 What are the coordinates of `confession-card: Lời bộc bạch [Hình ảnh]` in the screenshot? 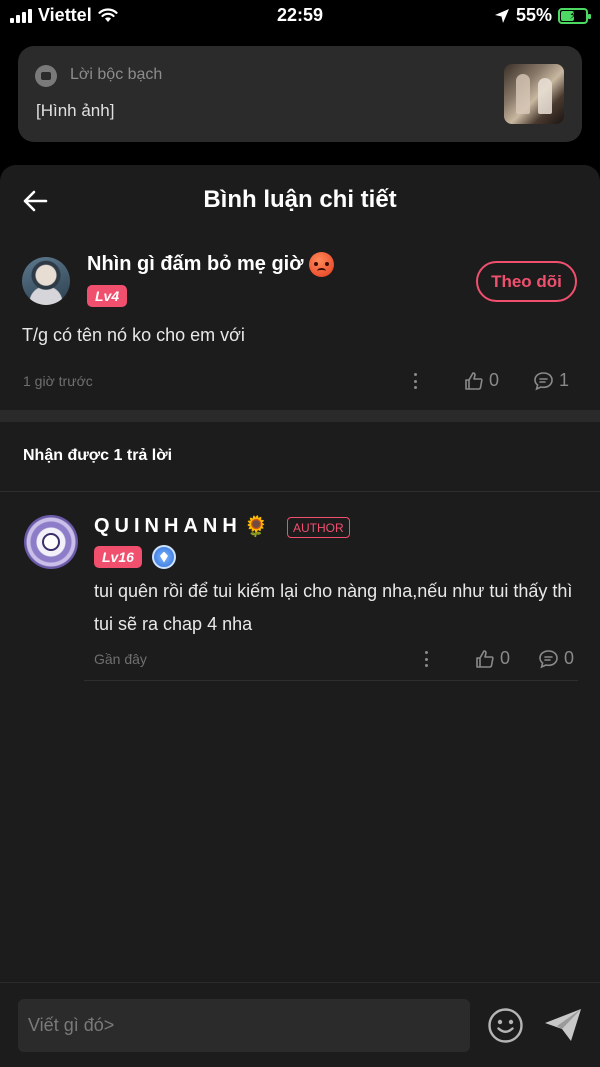 It's located at (300, 94).